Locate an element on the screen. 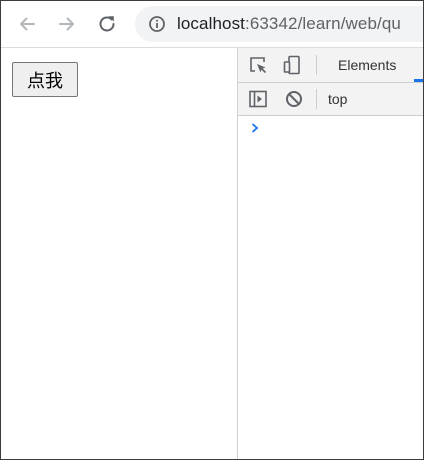 This screenshot has width=424, height=460. click-me-button: 点我 is located at coordinates (45, 79).